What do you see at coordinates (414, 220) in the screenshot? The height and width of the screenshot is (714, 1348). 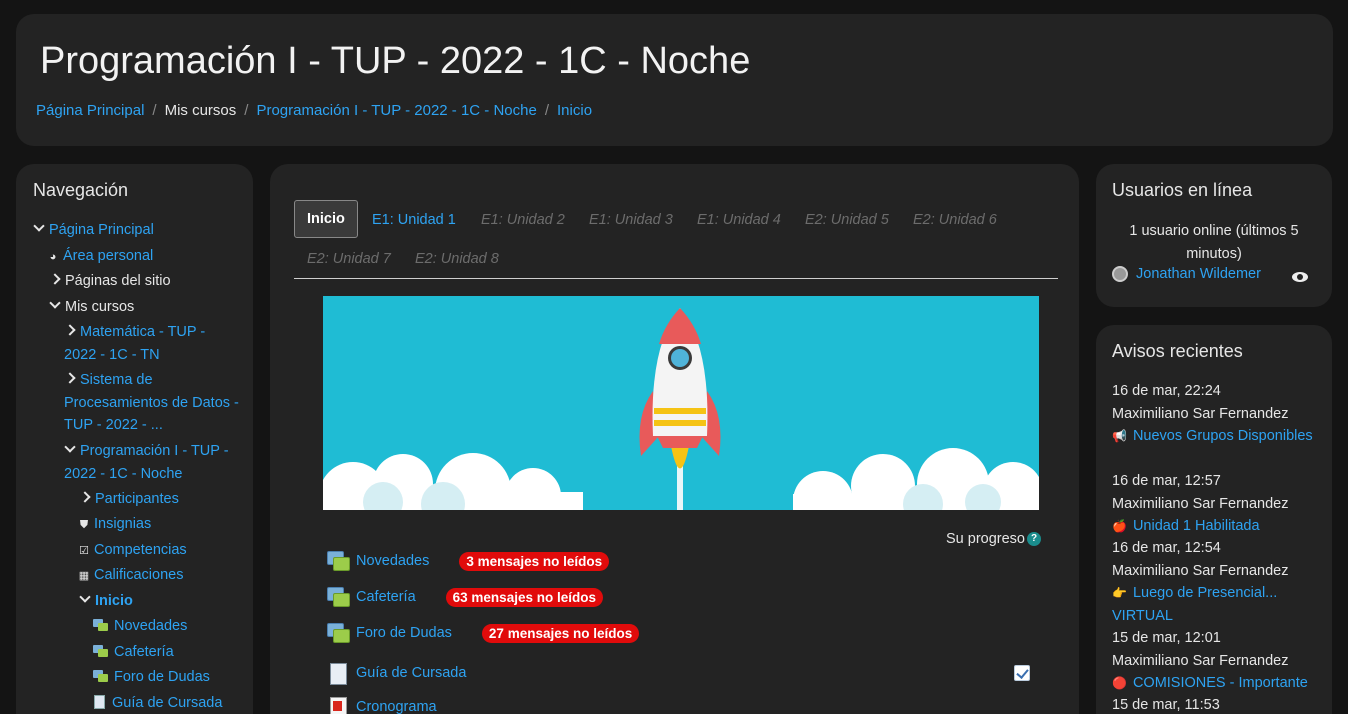 I see `tab-unidad-1: E1: Unidad 1` at bounding box center [414, 220].